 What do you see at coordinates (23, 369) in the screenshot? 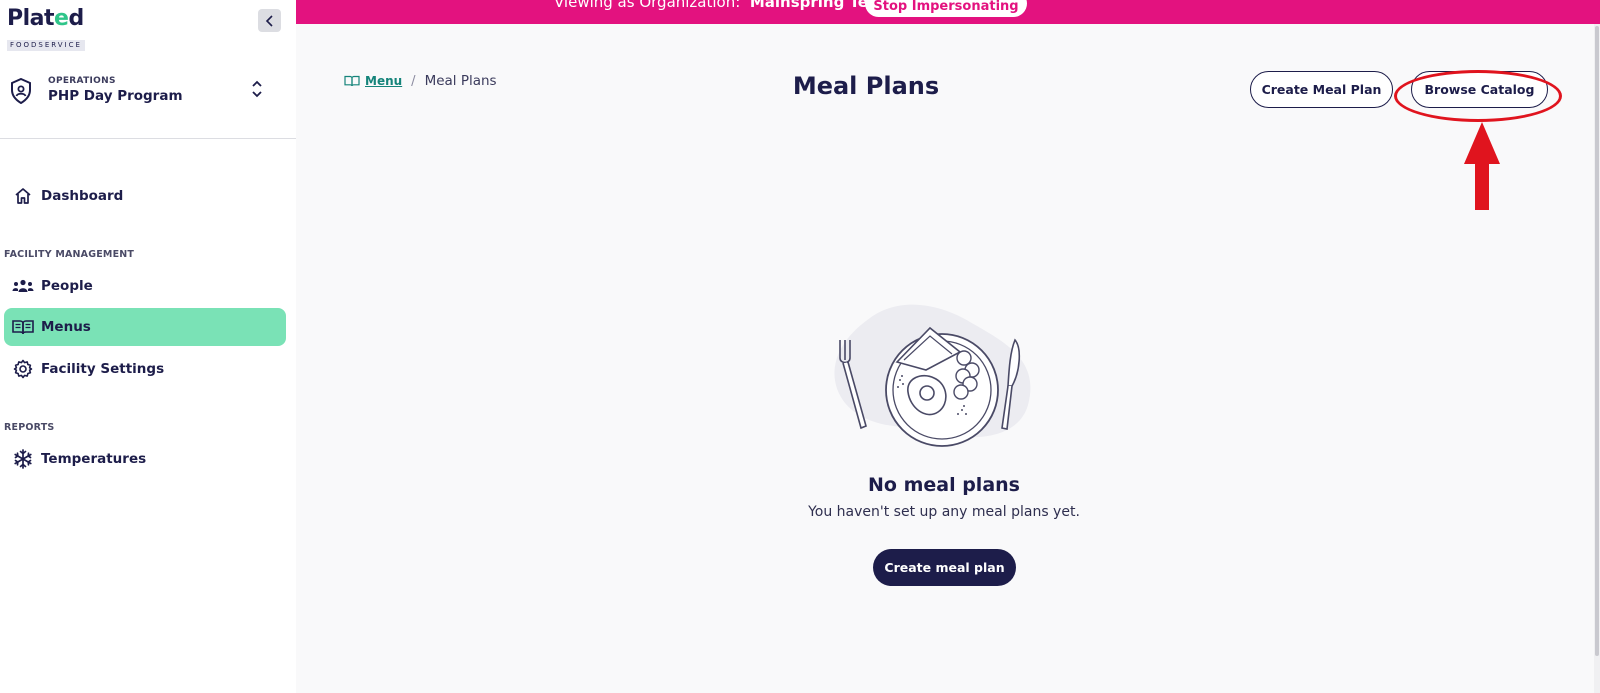
I see `gear-icon` at bounding box center [23, 369].